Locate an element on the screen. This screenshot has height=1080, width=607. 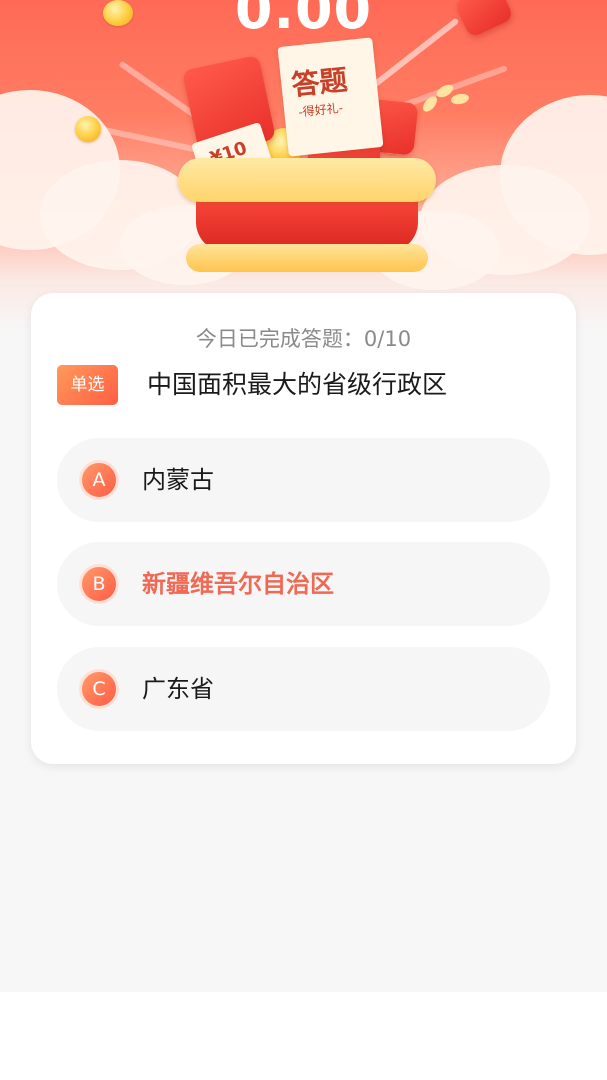
option-letter-a: A is located at coordinates (99, 480).